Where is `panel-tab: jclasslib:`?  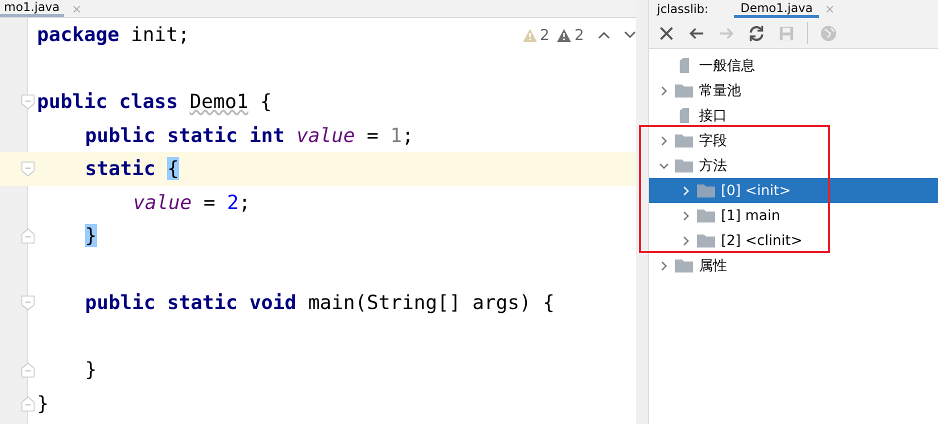
panel-tab: jclasslib: is located at coordinates (682, 9).